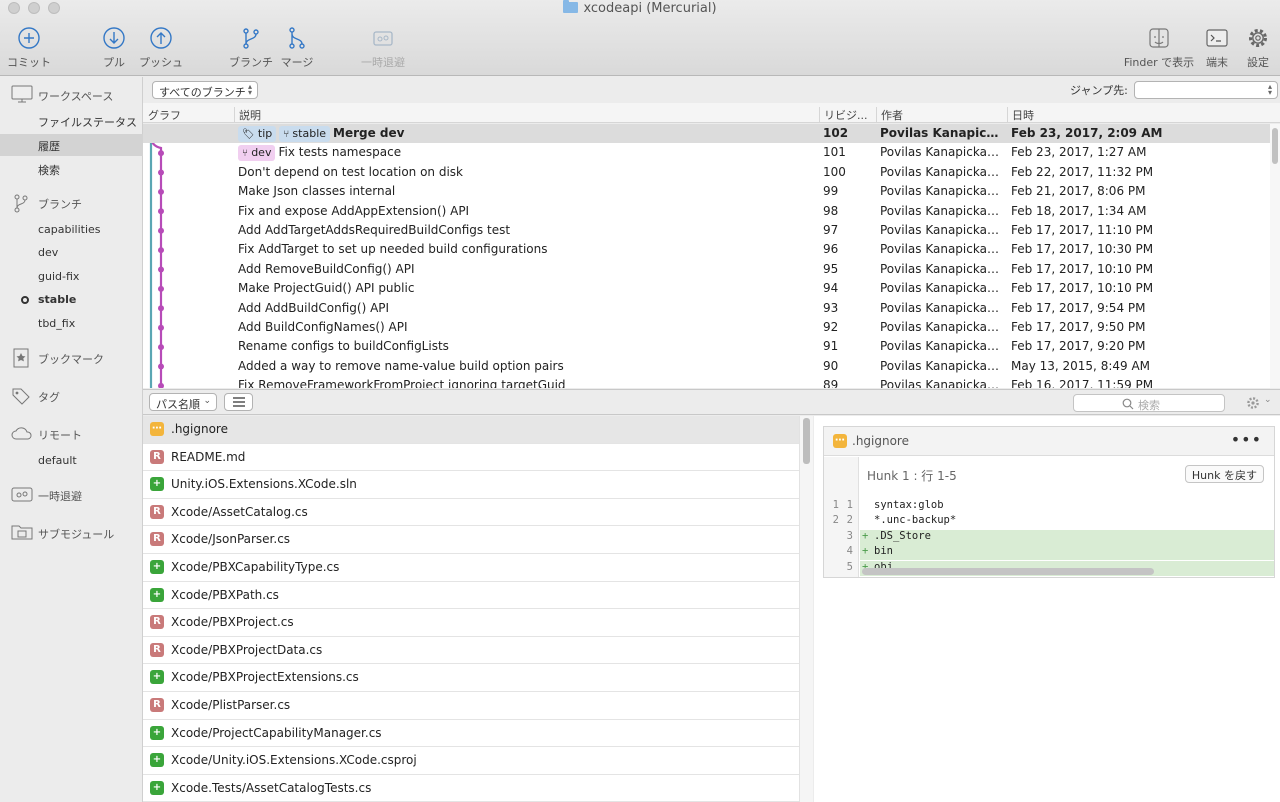 Image resolution: width=1280 pixels, height=802 pixels. What do you see at coordinates (71, 358) in the screenshot?
I see `sidebar-header-bookmarks: ブックマーク` at bounding box center [71, 358].